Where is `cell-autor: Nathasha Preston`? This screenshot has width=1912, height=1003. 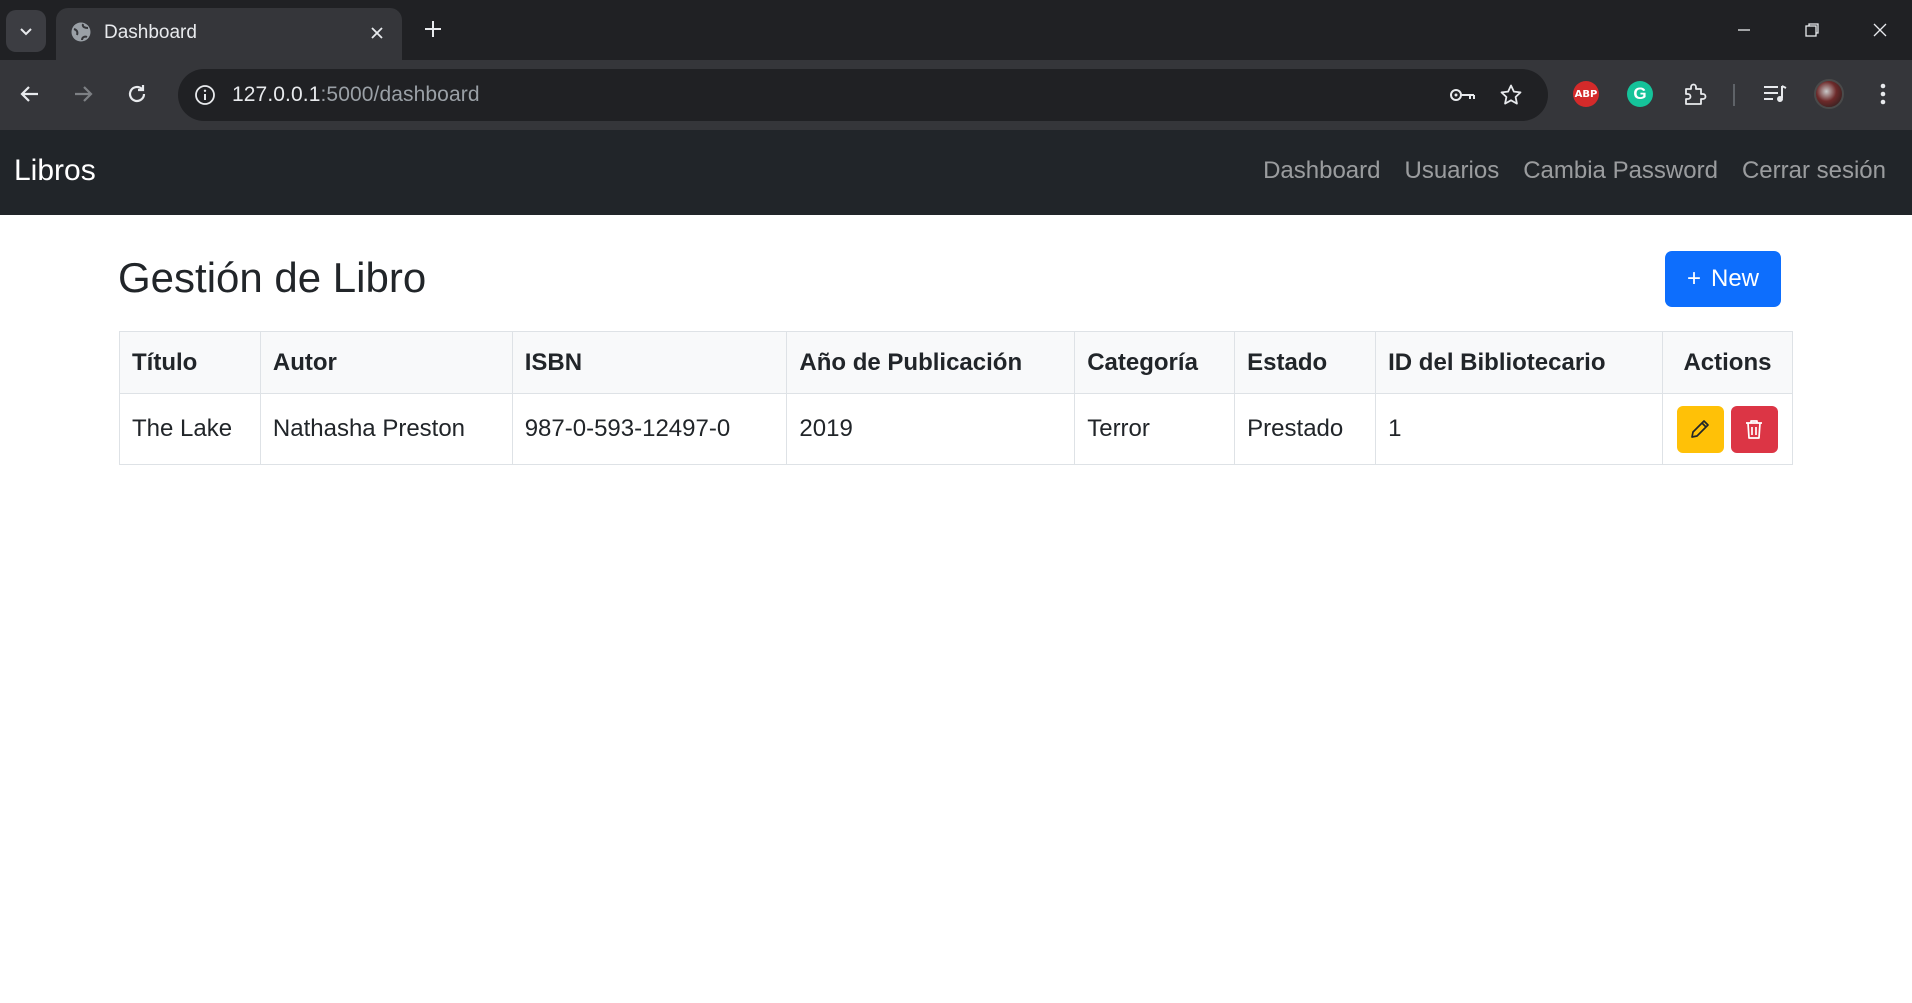 cell-autor: Nathasha Preston is located at coordinates (386, 429).